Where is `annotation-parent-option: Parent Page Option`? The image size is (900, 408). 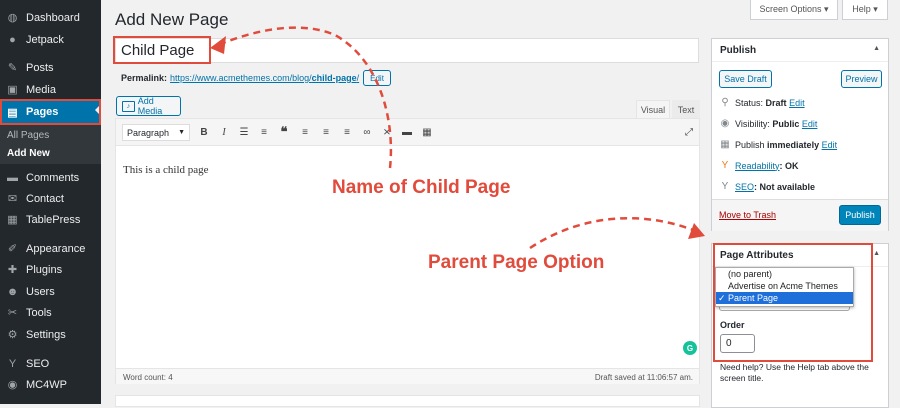
annotation-parent-option: Parent Page Option is located at coordinates (516, 262).